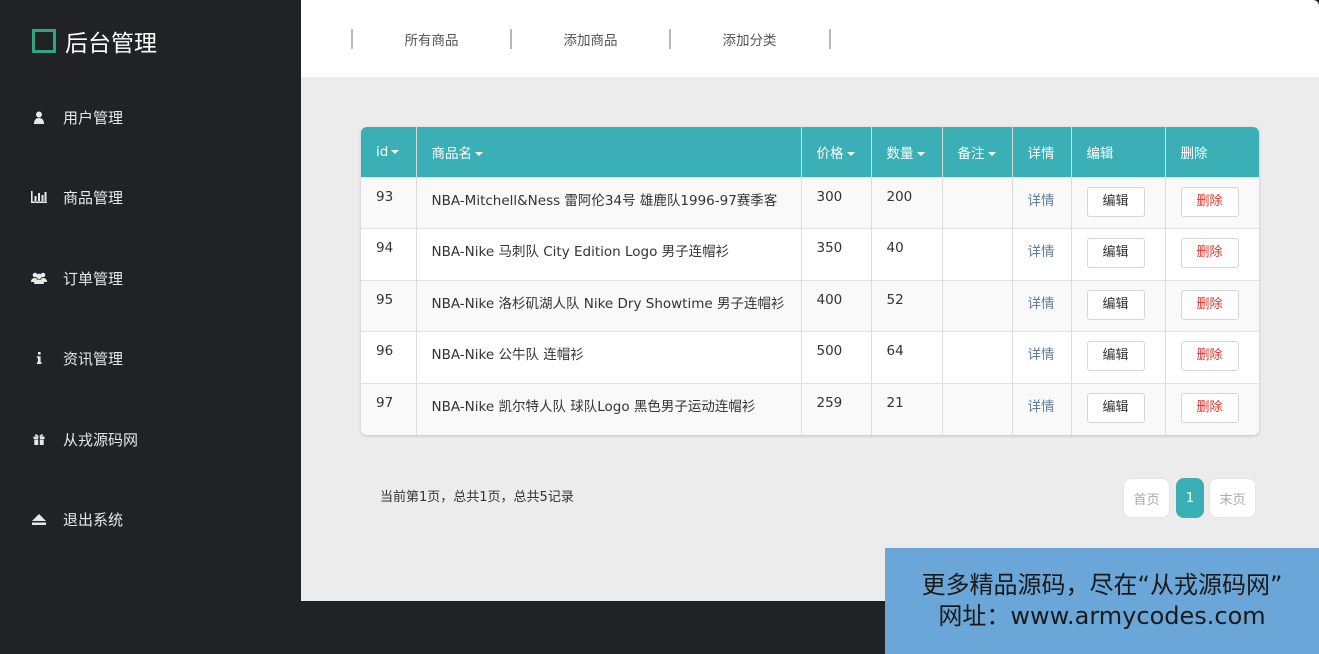  What do you see at coordinates (389, 202) in the screenshot?
I see `cell-id: 93` at bounding box center [389, 202].